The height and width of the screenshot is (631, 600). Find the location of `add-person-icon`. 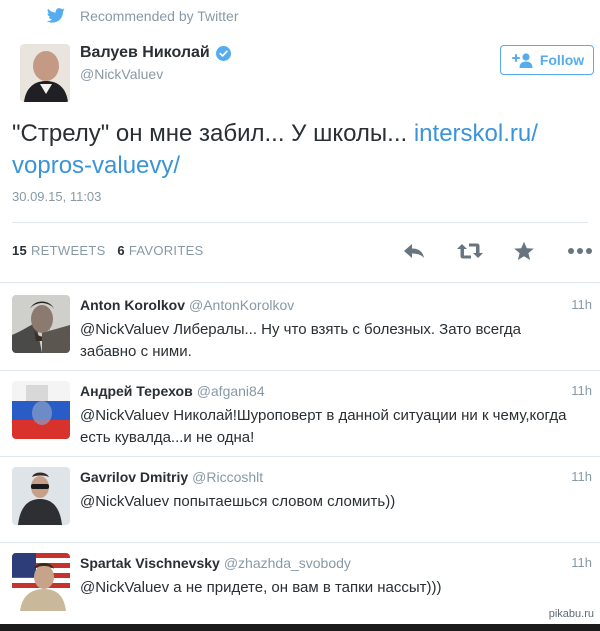

add-person-icon is located at coordinates (522, 60).